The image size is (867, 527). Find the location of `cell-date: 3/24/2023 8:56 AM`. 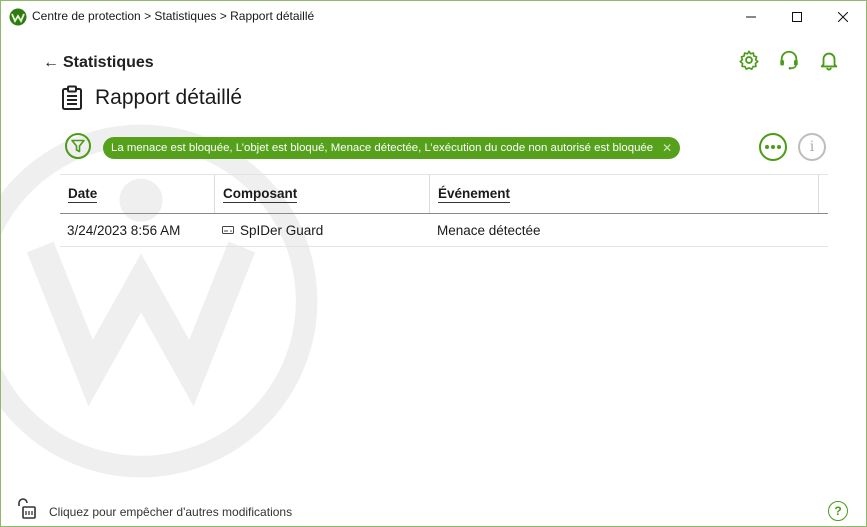

cell-date: 3/24/2023 8:56 AM is located at coordinates (124, 230).